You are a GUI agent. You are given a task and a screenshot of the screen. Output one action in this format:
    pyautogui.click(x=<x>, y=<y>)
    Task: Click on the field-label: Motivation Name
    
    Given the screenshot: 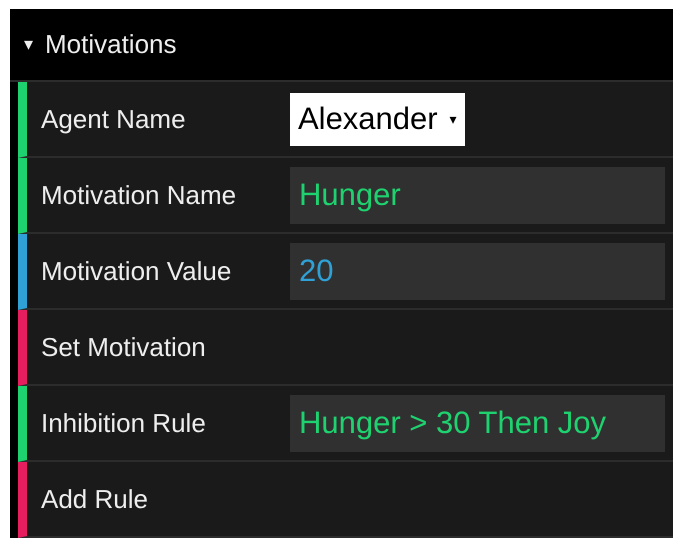 What is the action you would take?
    pyautogui.click(x=138, y=195)
    